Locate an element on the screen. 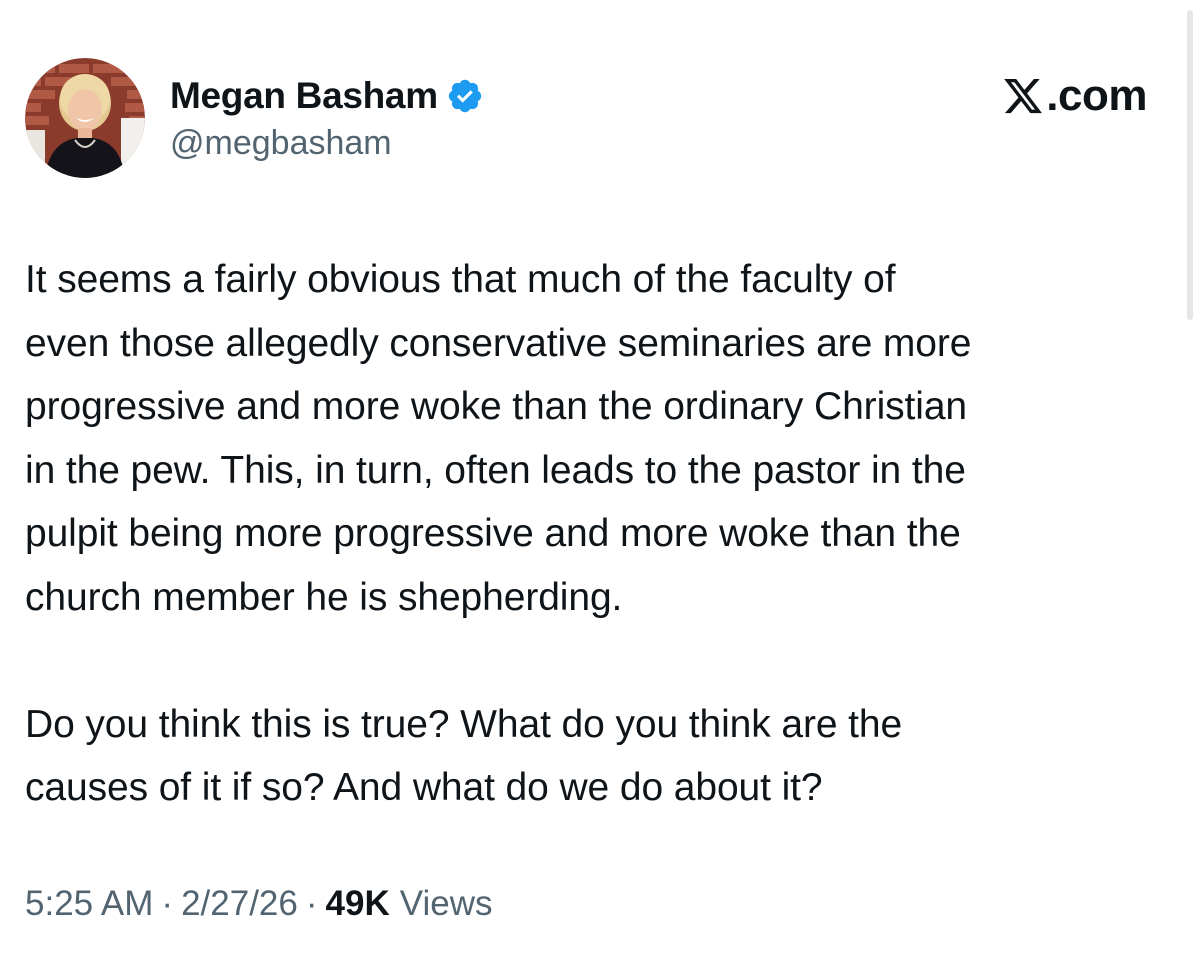 The image size is (1200, 972). x-logo-icon is located at coordinates (1023, 96).